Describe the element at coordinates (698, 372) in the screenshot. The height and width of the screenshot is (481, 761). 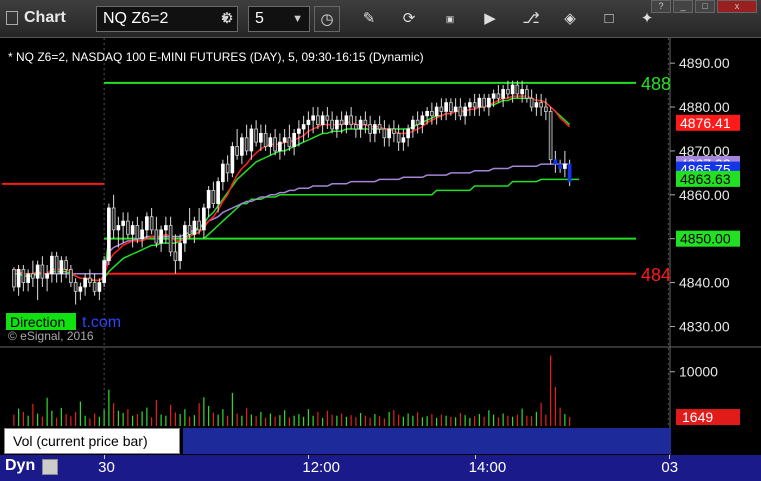
I see `volume-tick-label: 10000` at that location.